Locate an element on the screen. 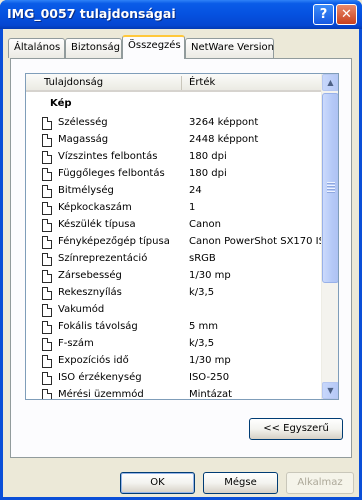 The image size is (362, 500). property-value: ISO-250 is located at coordinates (209, 377).